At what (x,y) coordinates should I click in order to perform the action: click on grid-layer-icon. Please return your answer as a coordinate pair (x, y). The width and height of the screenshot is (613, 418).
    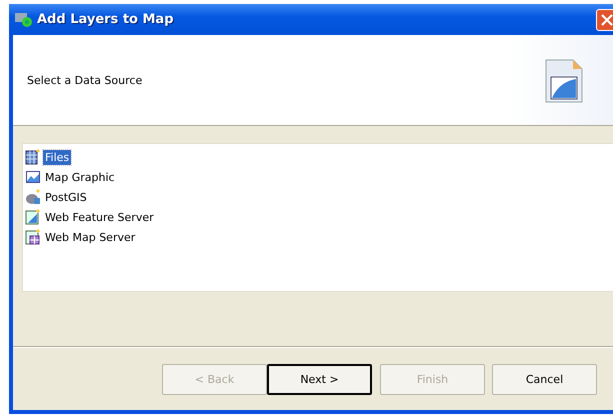
    Looking at the image, I should click on (33, 237).